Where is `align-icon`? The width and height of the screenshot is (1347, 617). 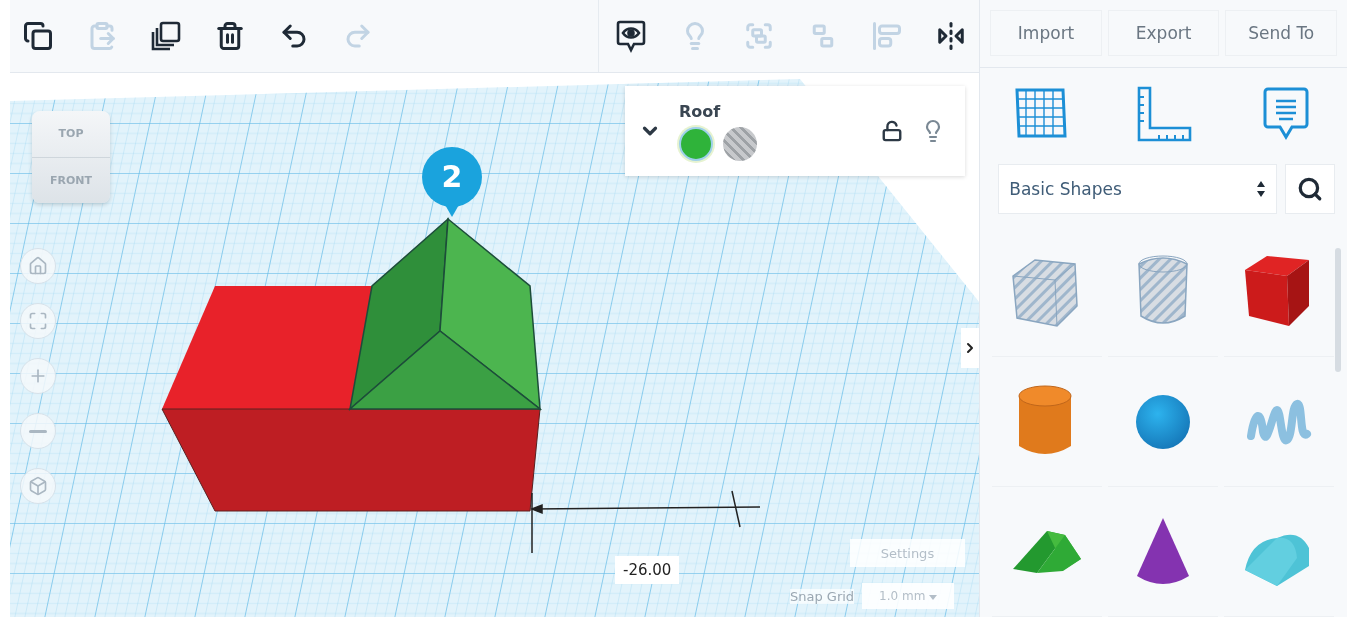 align-icon is located at coordinates (887, 36).